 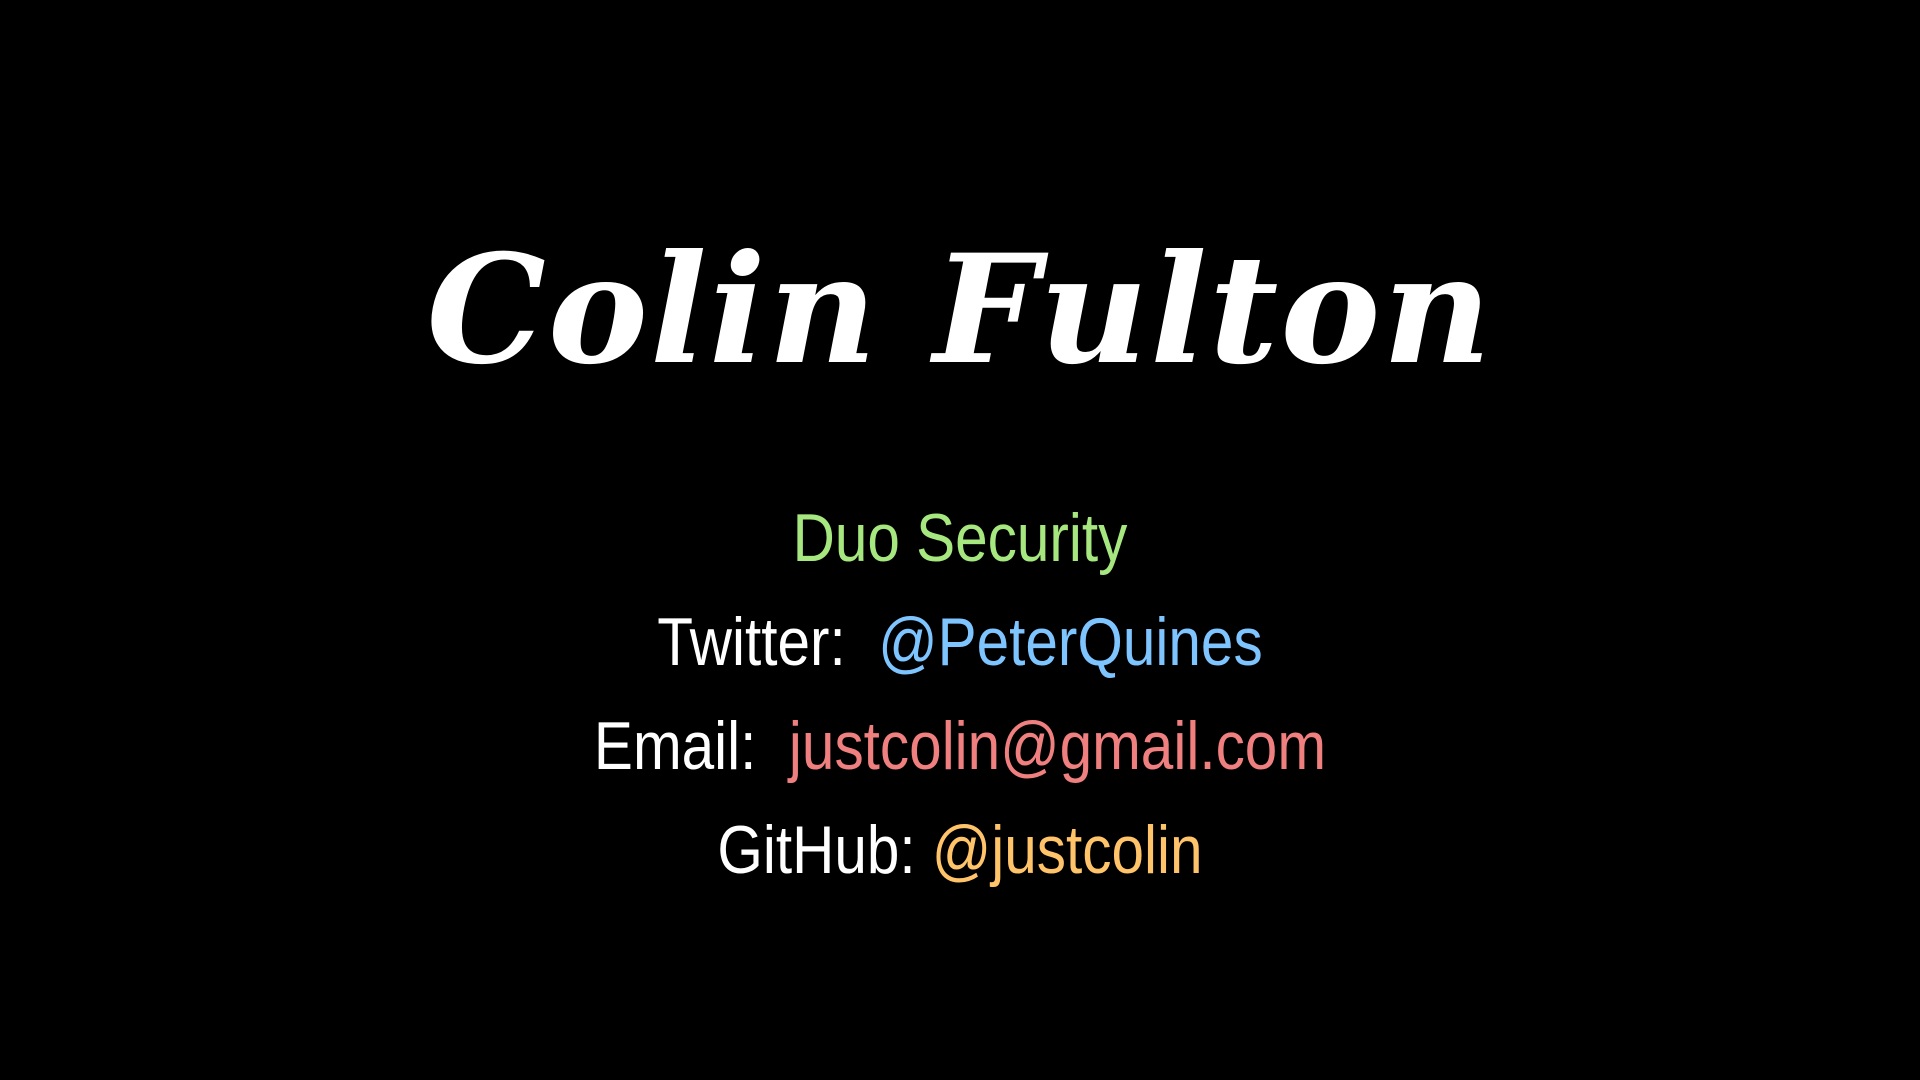 I want to click on speaker-name-title: Colin Fulton, so click(x=960, y=310).